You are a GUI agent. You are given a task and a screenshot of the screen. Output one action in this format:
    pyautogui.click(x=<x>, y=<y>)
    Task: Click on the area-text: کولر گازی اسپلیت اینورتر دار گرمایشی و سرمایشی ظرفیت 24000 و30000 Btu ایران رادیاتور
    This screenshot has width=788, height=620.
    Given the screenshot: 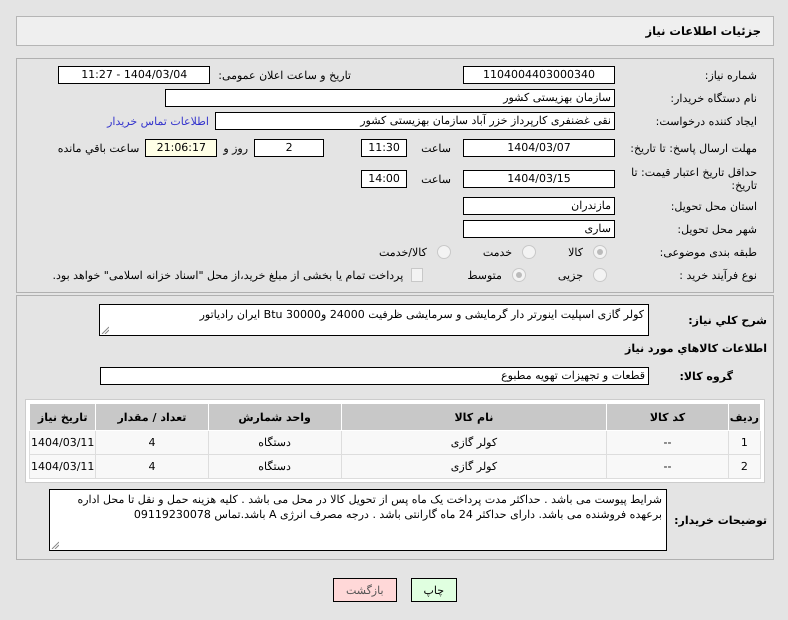 What is the action you would take?
    pyautogui.click(x=422, y=314)
    